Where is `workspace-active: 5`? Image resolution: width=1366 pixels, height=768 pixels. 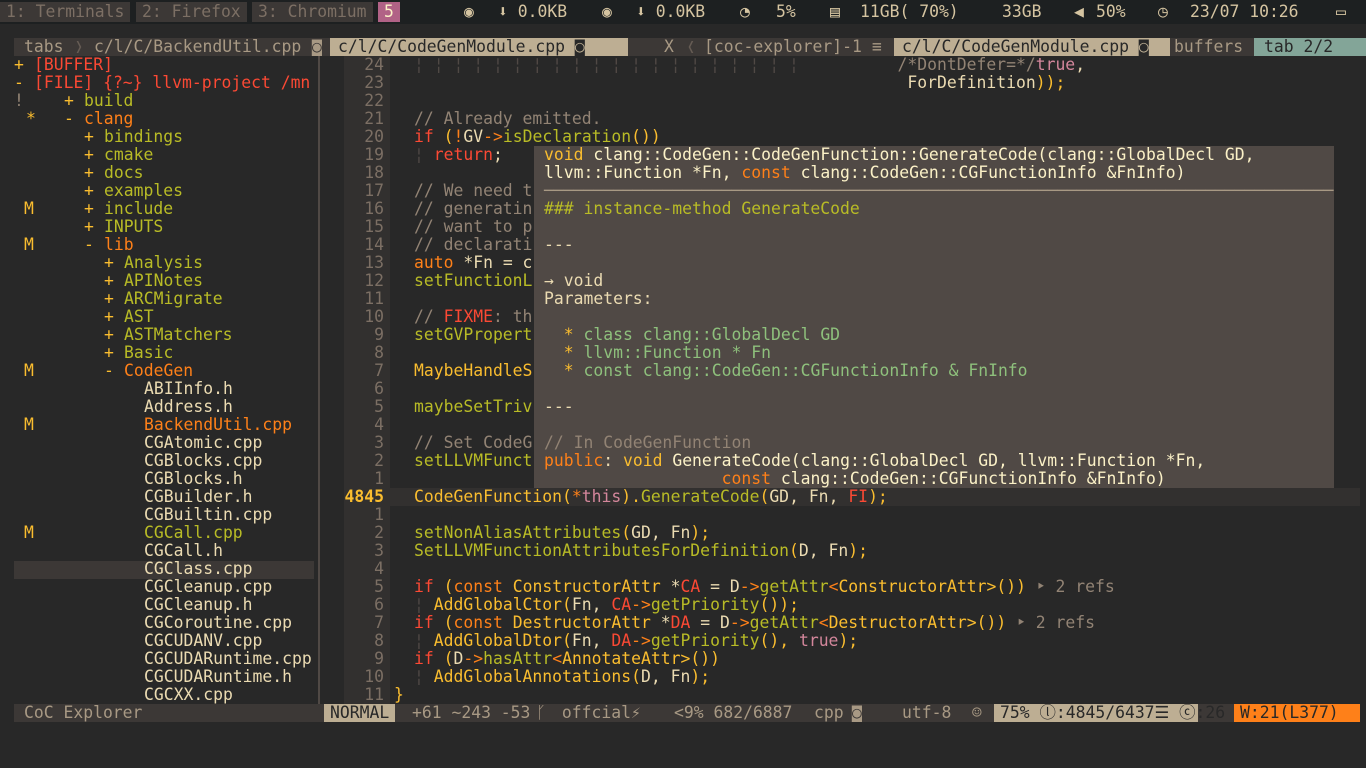 workspace-active: 5 is located at coordinates (389, 12).